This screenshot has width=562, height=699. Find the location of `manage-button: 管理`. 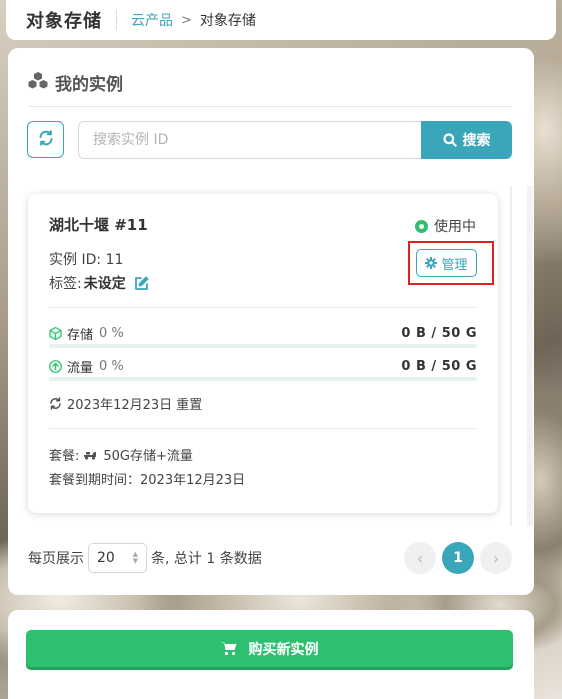

manage-button: 管理 is located at coordinates (446, 263).